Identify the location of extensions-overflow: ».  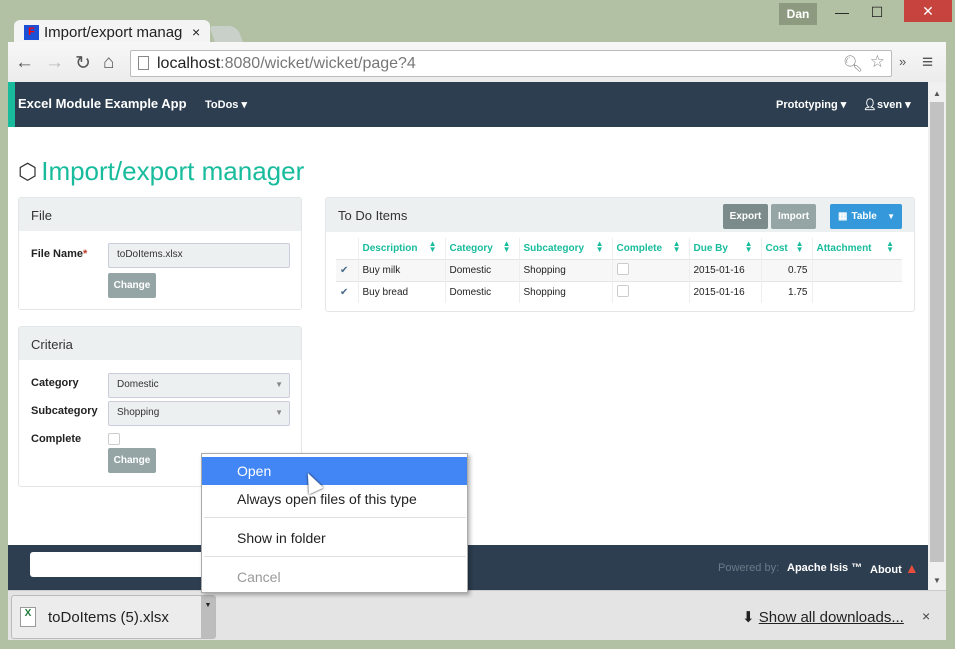
(902, 61).